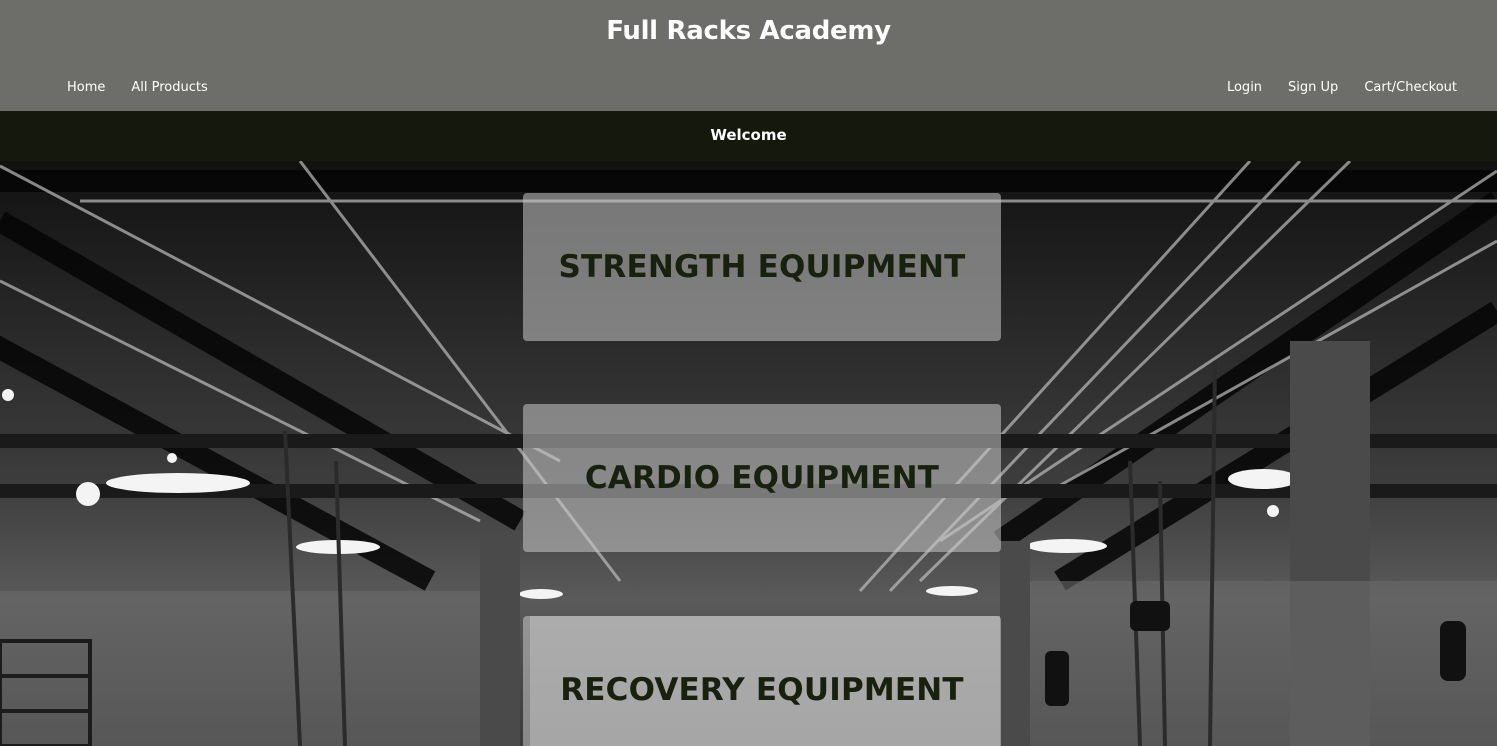  Describe the element at coordinates (1342, 87) in the screenshot. I see `nav-right: Login Sign Up Cart/Checkout` at that location.